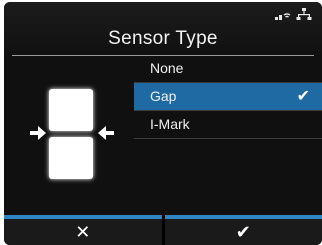 Image resolution: width=322 pixels, height=245 pixels. What do you see at coordinates (293, 17) in the screenshot?
I see `status-icons` at bounding box center [293, 17].